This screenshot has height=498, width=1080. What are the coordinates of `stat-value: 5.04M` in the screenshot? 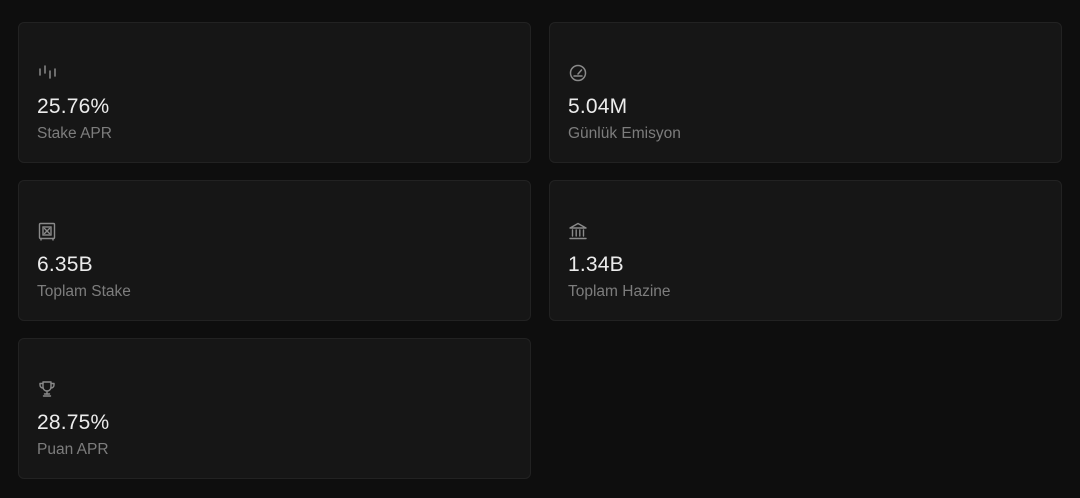 It's located at (598, 106).